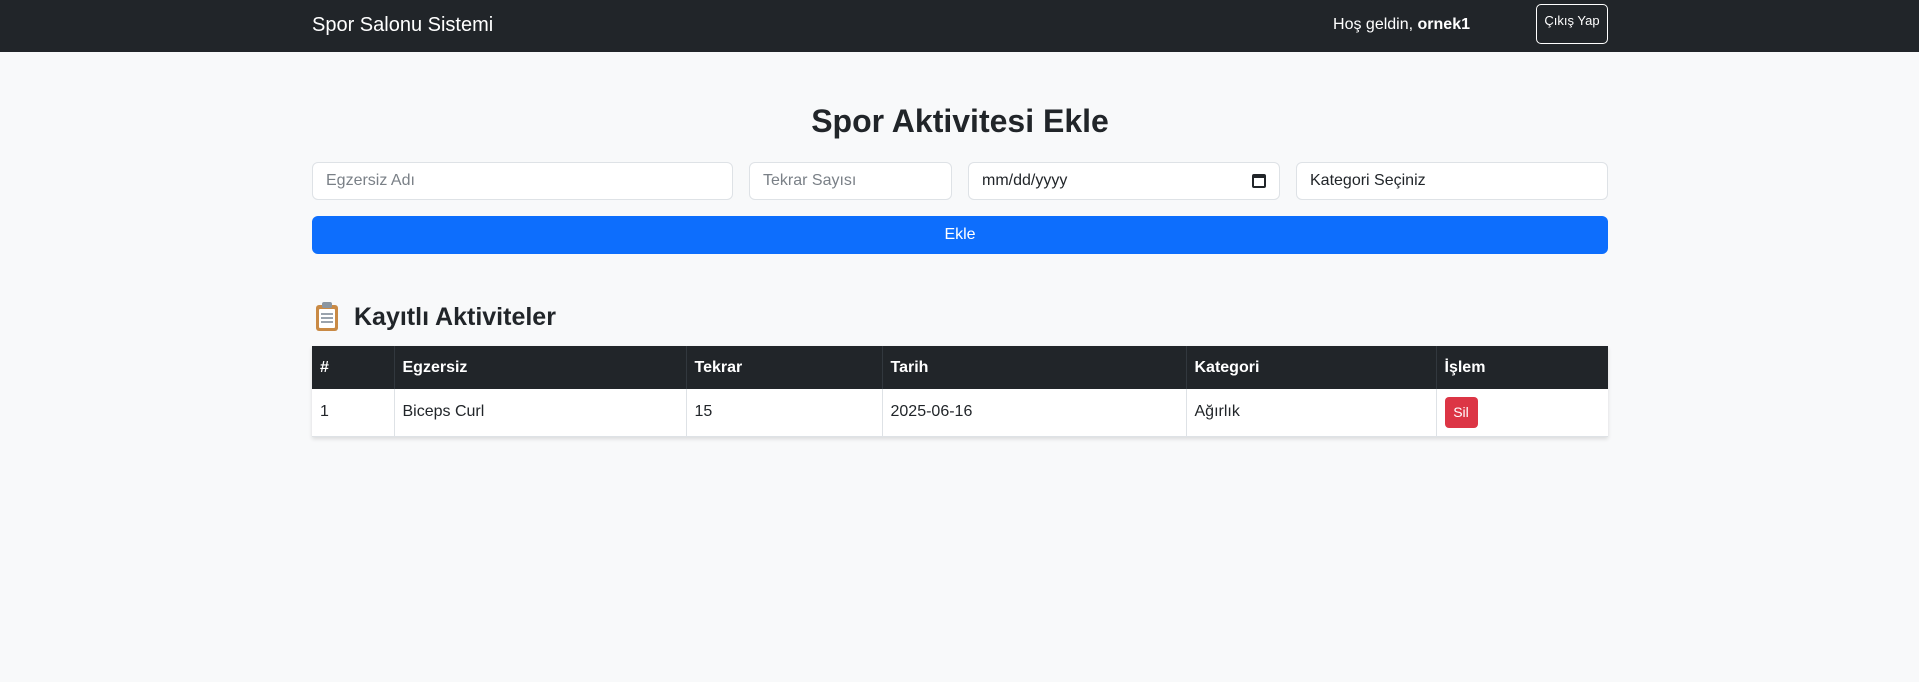 This screenshot has height=682, width=1919. I want to click on reps-input: Tekrar Sayısı, so click(850, 181).